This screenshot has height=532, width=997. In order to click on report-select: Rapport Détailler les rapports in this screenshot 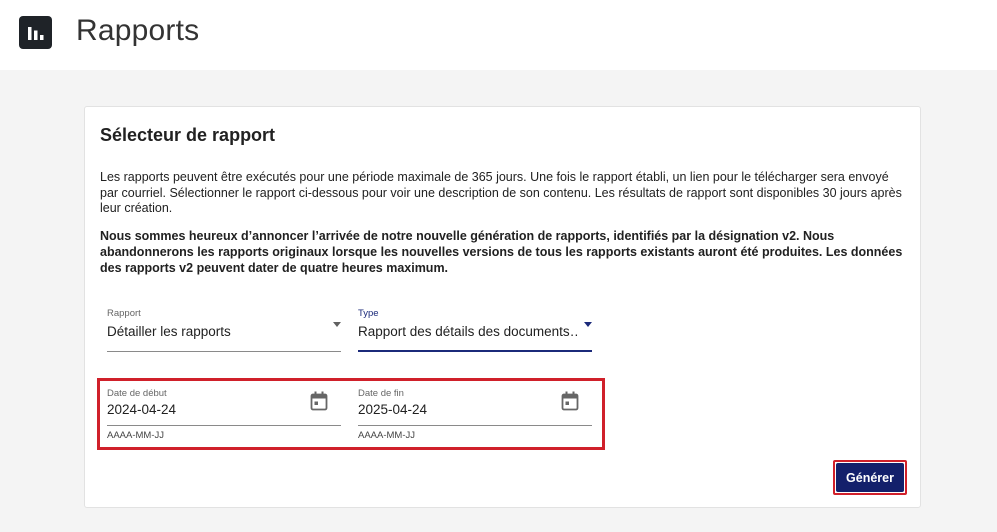, I will do `click(225, 330)`.